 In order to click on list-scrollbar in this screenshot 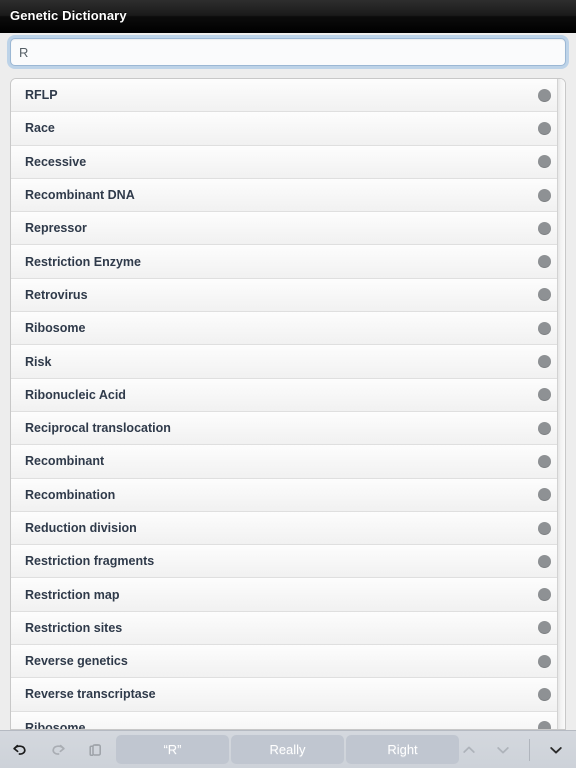, I will do `click(561, 404)`.